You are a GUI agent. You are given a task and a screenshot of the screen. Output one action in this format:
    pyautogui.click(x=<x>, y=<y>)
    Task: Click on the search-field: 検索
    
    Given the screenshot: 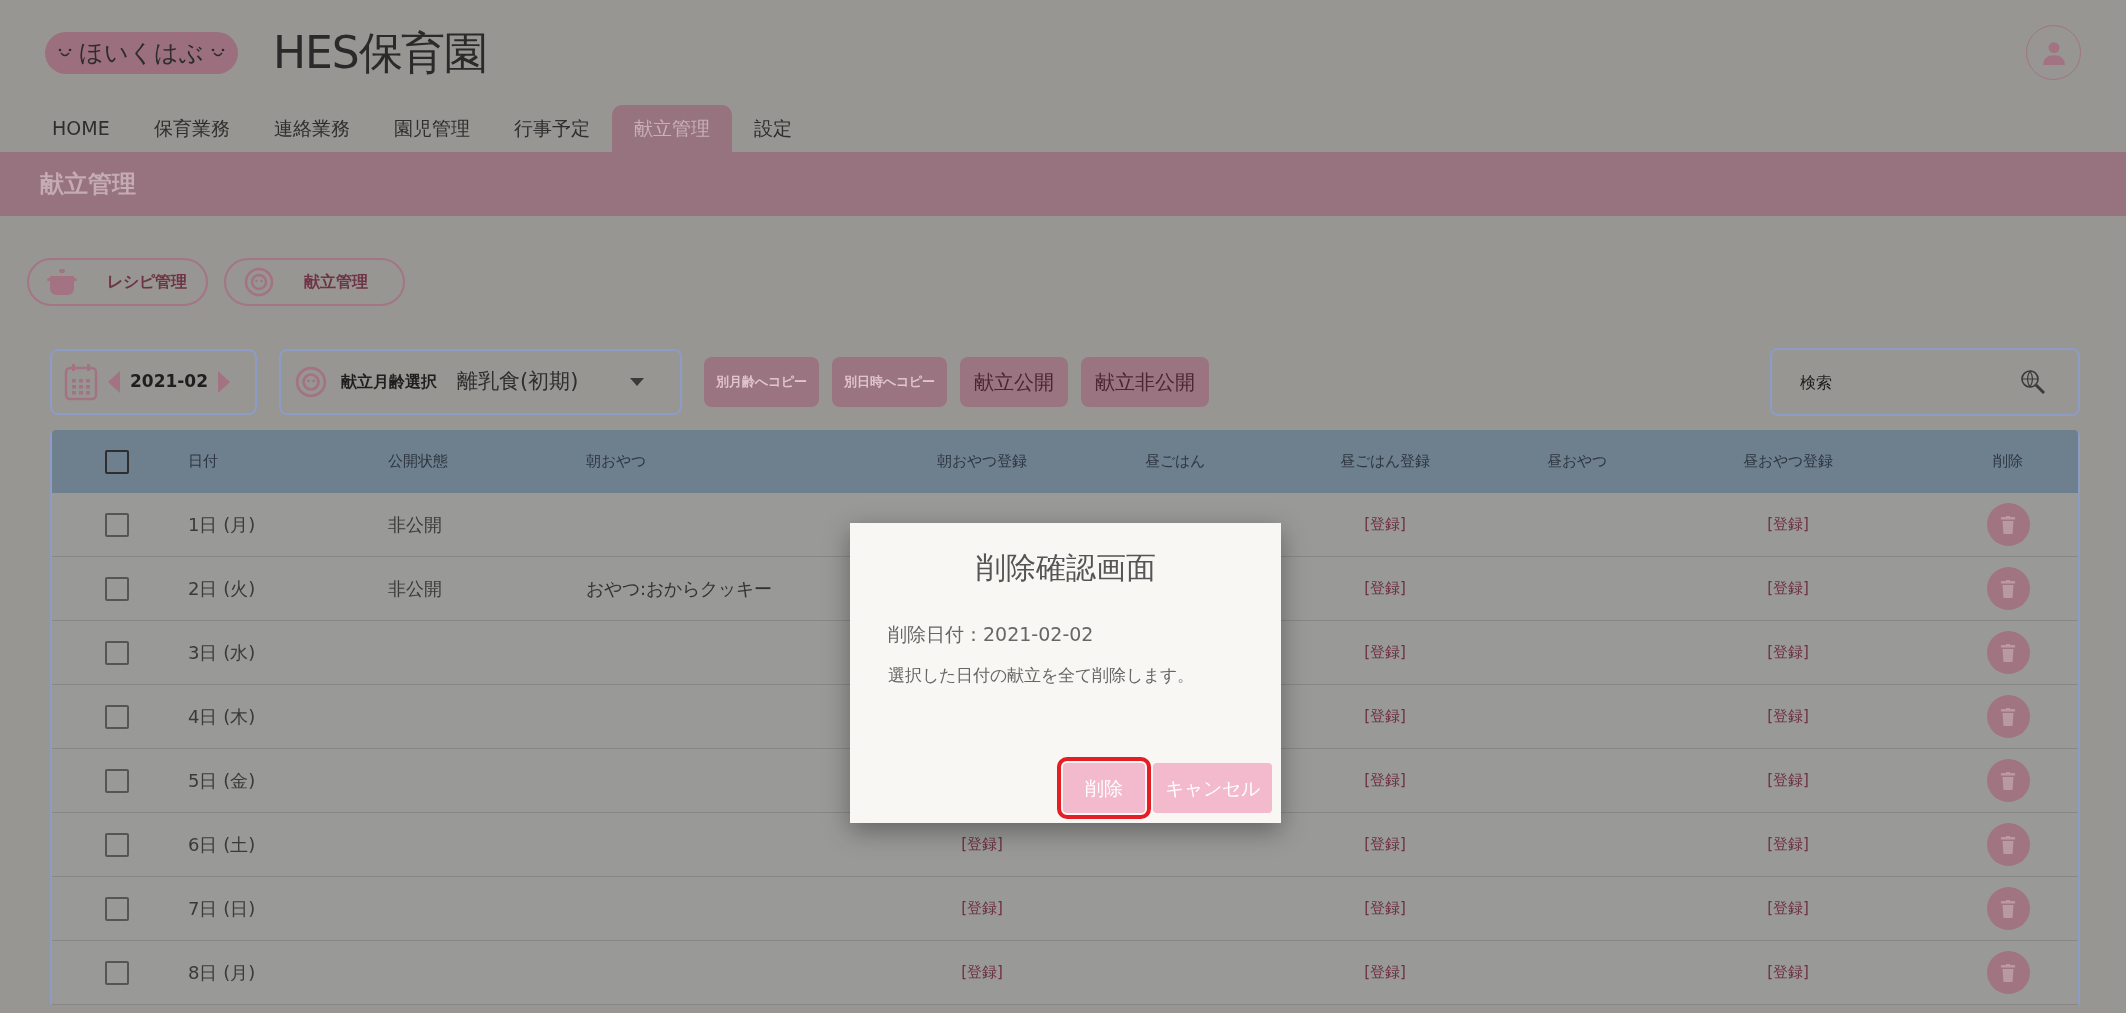 What is the action you would take?
    pyautogui.click(x=1925, y=382)
    